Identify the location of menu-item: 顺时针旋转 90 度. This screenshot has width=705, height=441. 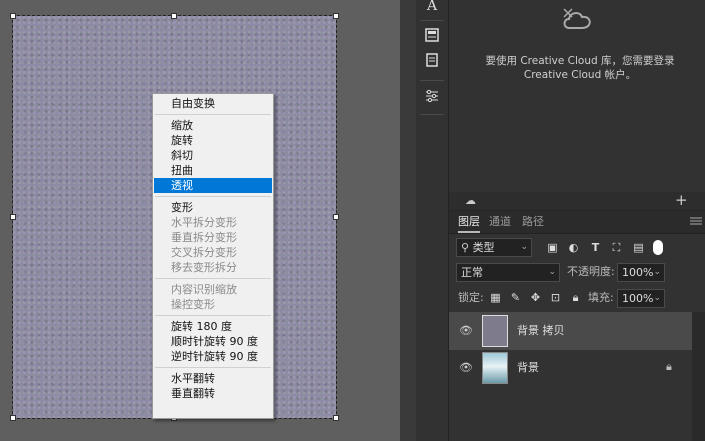
(213, 341).